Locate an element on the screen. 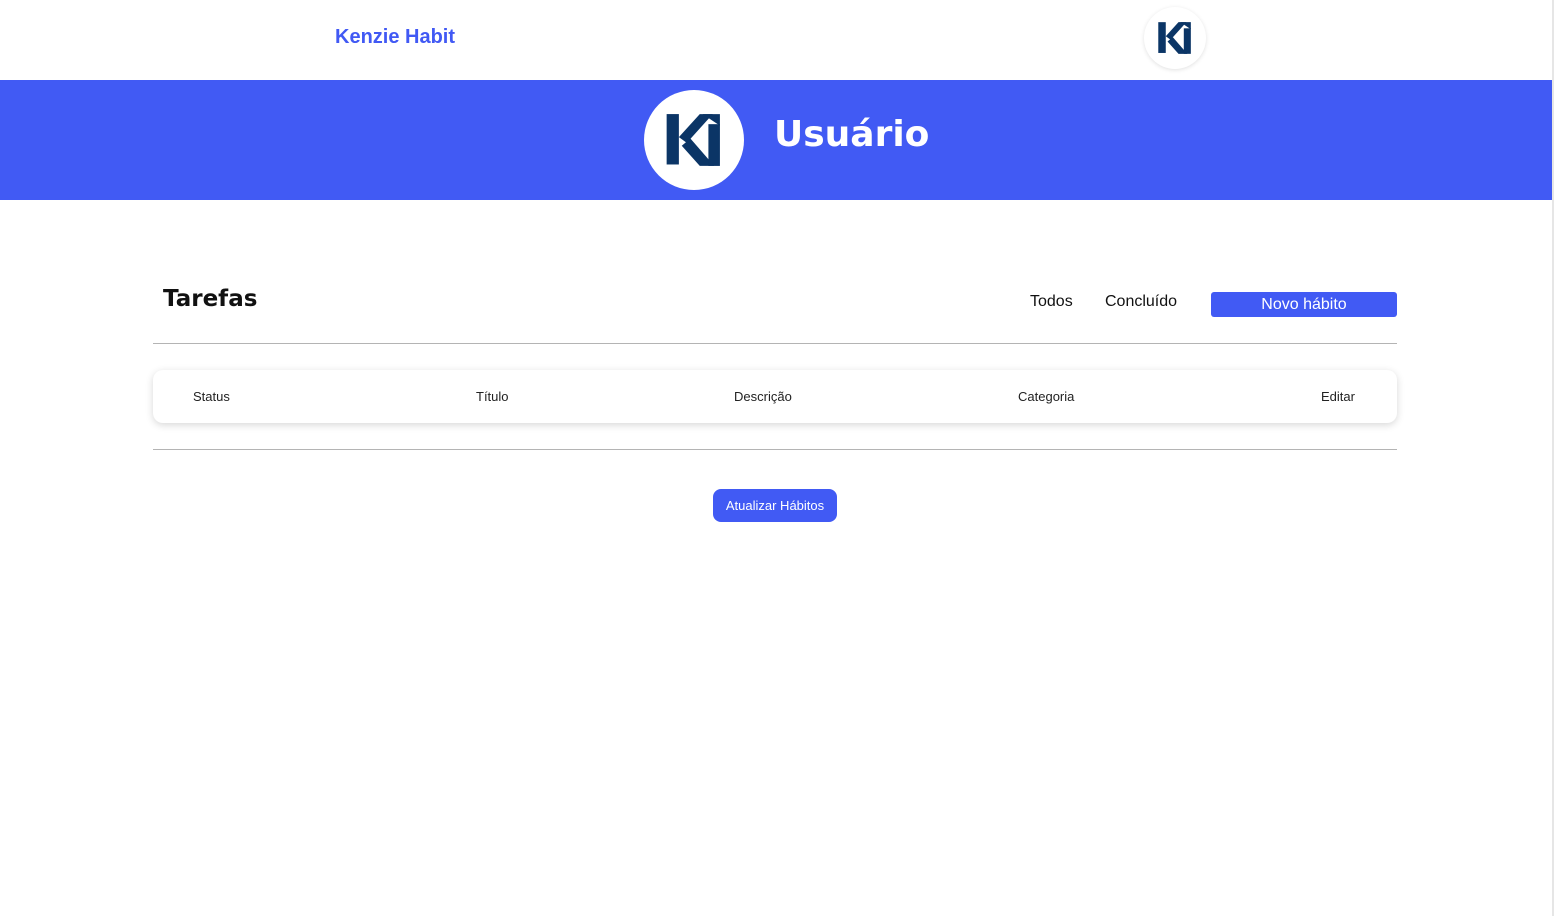  new-habit-button: Novo hábito is located at coordinates (1304, 304).